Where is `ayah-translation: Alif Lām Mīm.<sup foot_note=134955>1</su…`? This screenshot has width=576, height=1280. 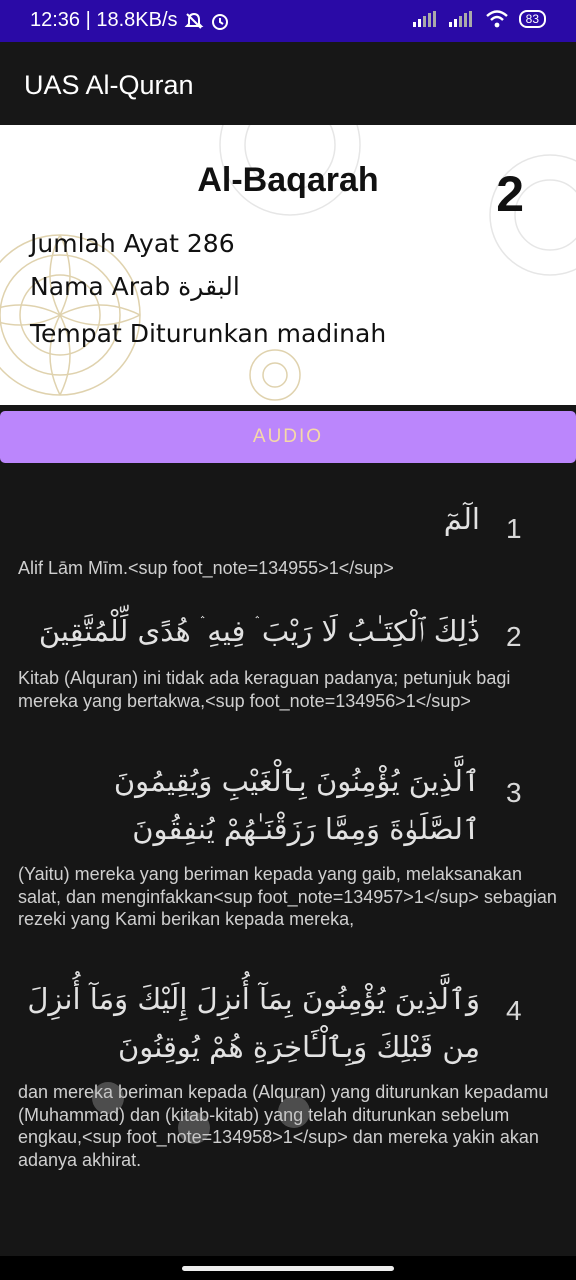 ayah-translation: Alif Lām Mīm.<sup foot_note=134955>1</su… is located at coordinates (206, 568).